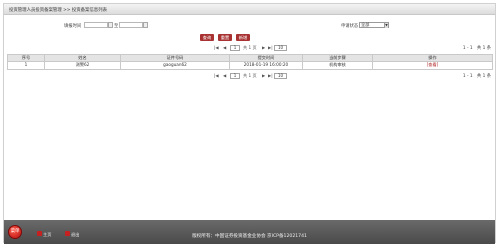 This screenshot has height=246, width=499. Describe the element at coordinates (96, 25) in the screenshot. I see `date-from-input` at that location.